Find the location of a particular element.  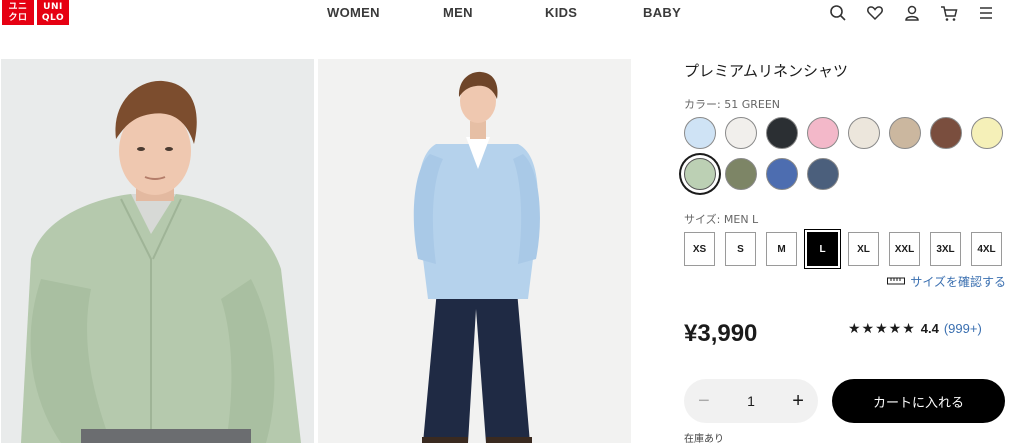

cart-icon is located at coordinates (949, 13).